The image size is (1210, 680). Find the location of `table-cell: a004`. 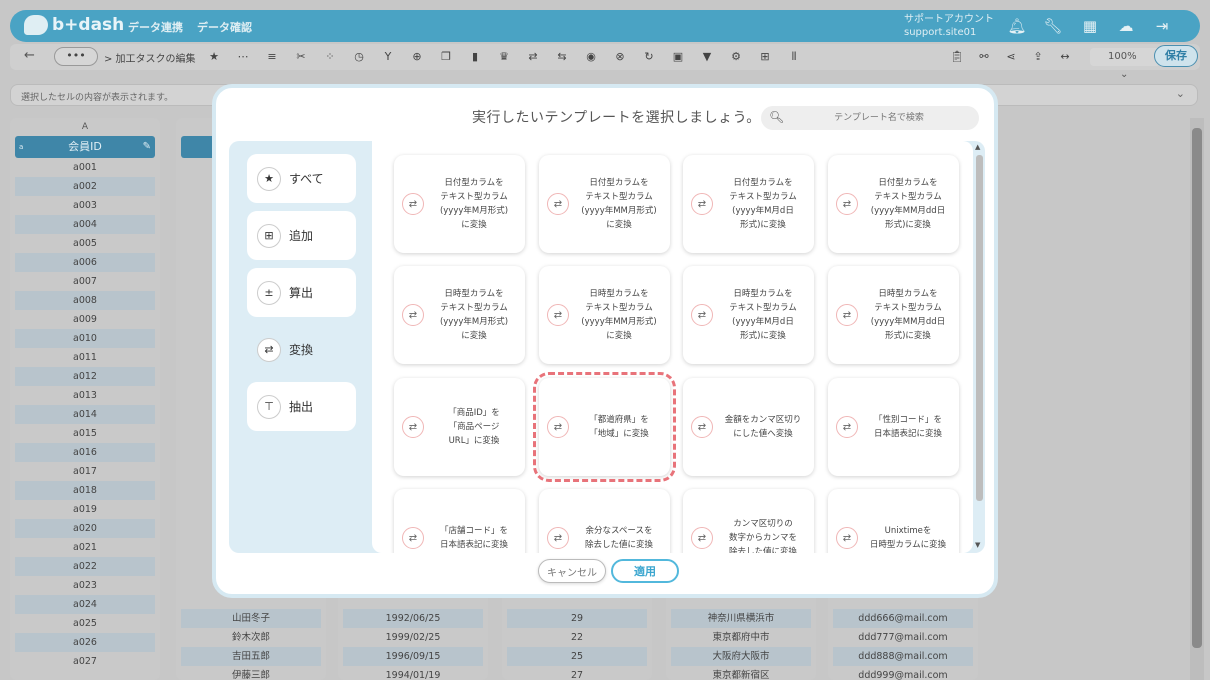

table-cell: a004 is located at coordinates (85, 224).